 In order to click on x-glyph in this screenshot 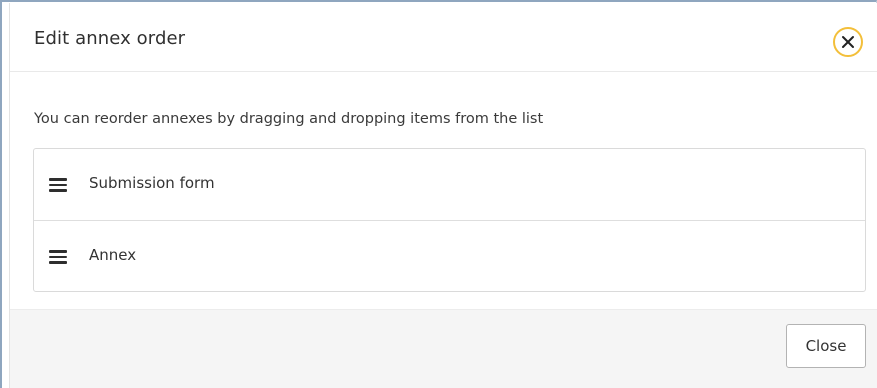, I will do `click(848, 42)`.